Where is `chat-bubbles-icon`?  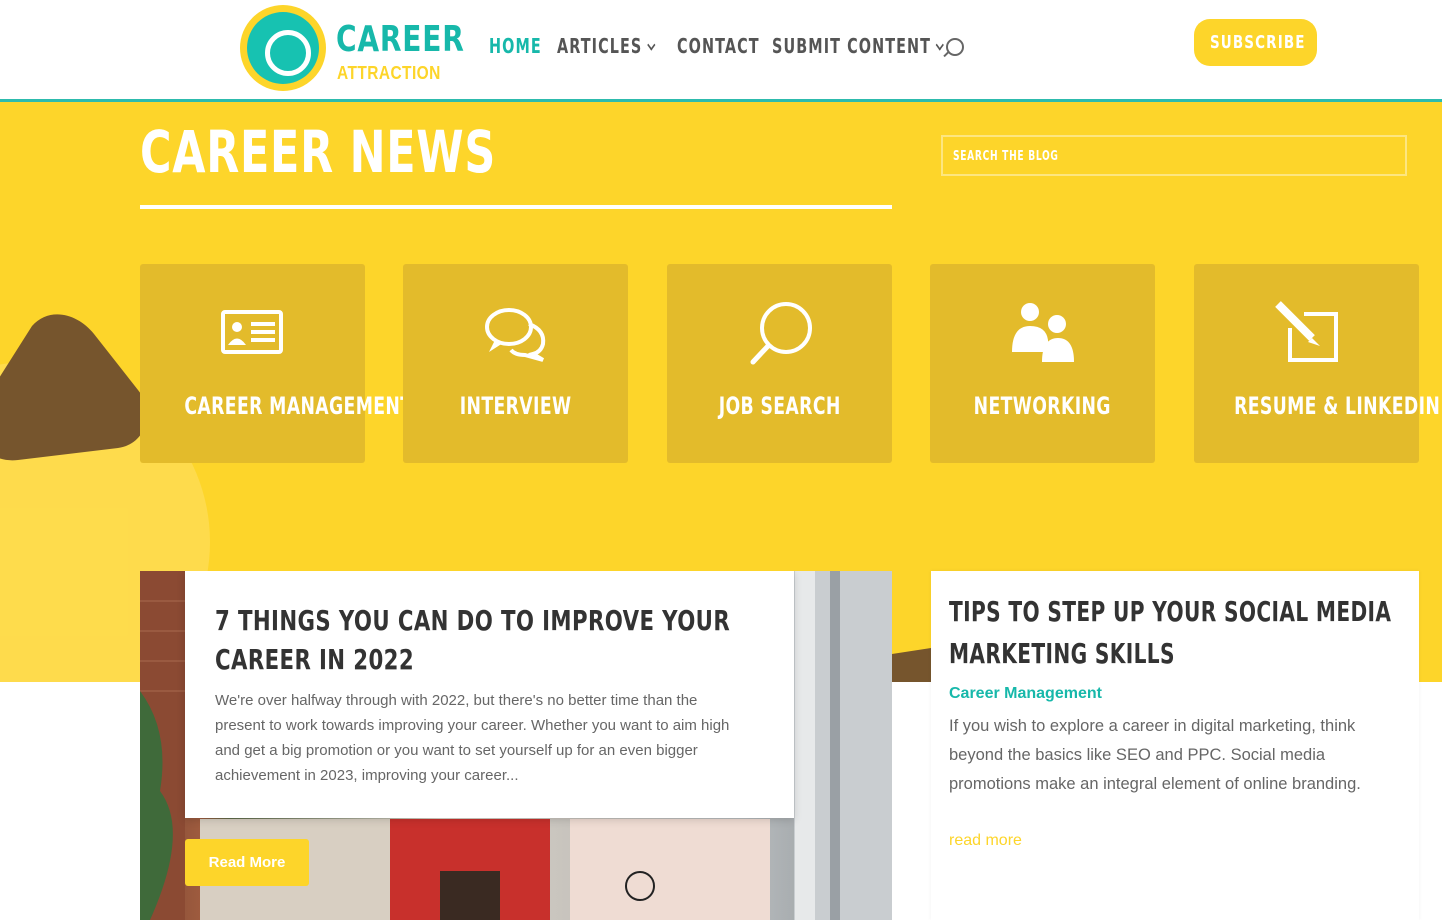
chat-bubbles-icon is located at coordinates (515, 335).